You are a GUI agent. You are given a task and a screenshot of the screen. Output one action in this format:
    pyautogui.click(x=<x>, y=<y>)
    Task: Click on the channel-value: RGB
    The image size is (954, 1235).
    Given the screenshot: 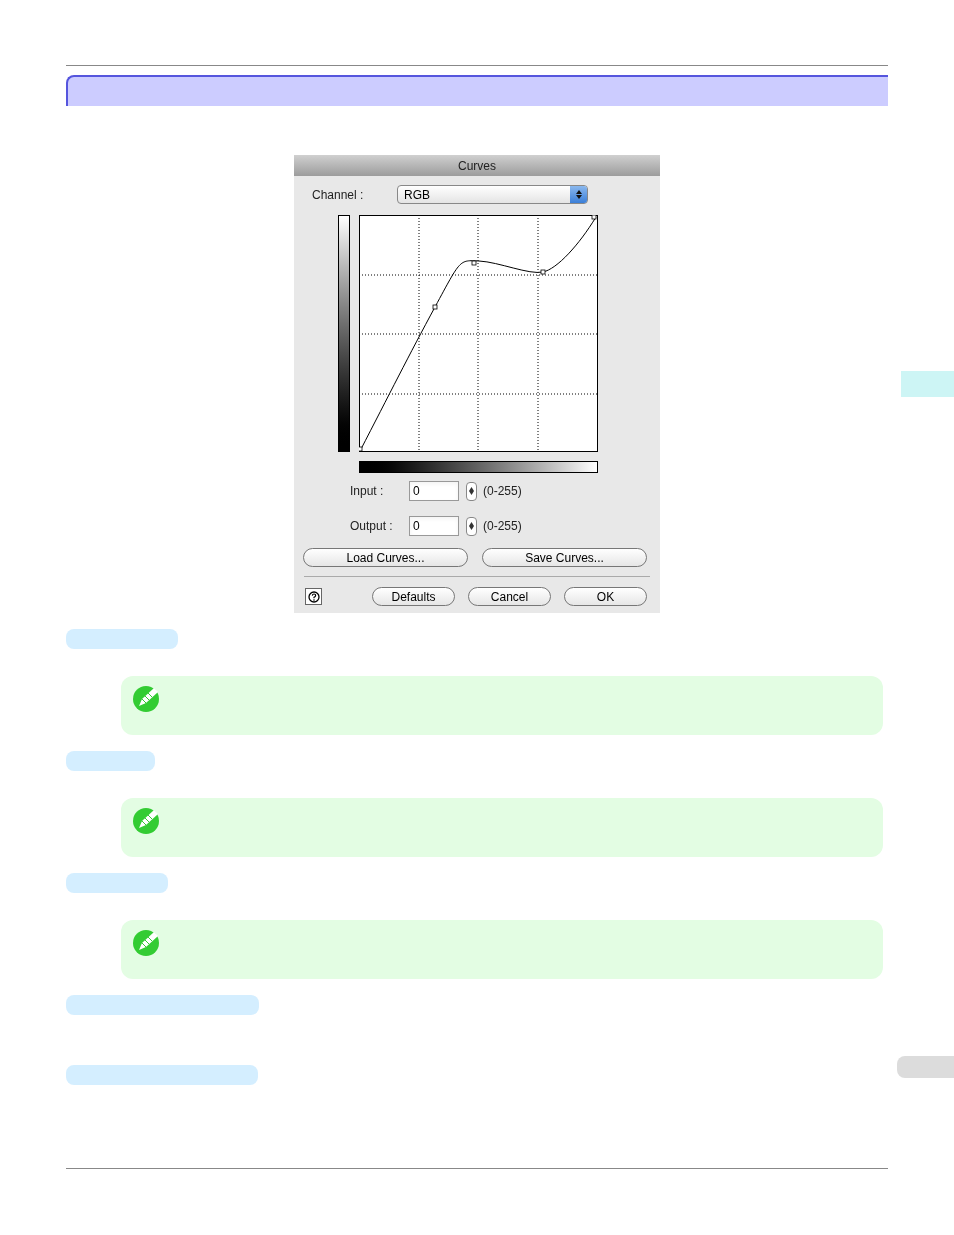 What is the action you would take?
    pyautogui.click(x=417, y=195)
    